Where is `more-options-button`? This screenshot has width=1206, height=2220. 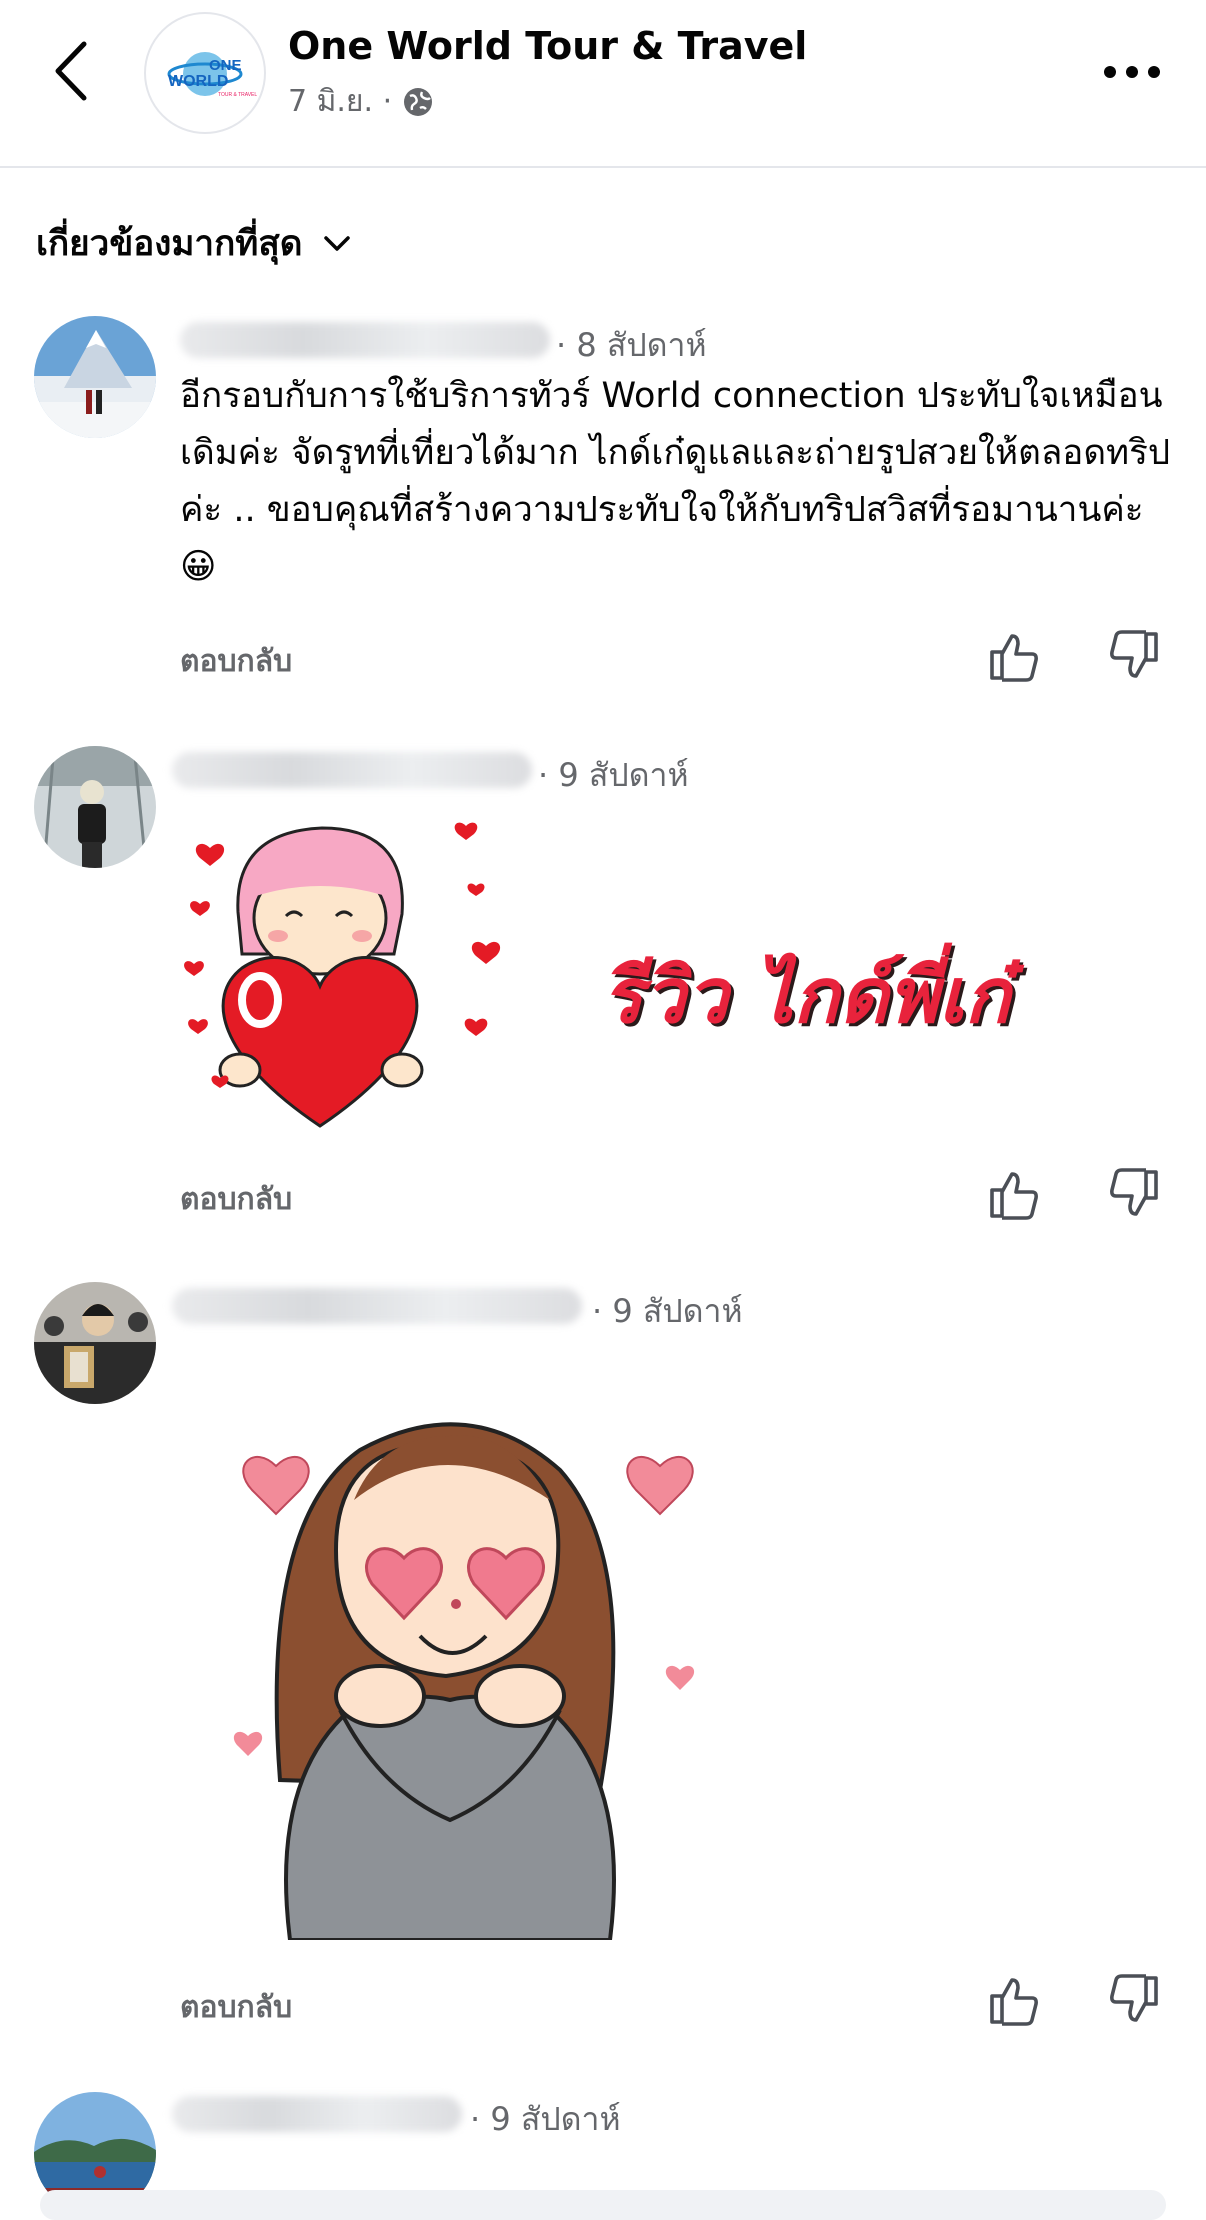 more-options-button is located at coordinates (1132, 72).